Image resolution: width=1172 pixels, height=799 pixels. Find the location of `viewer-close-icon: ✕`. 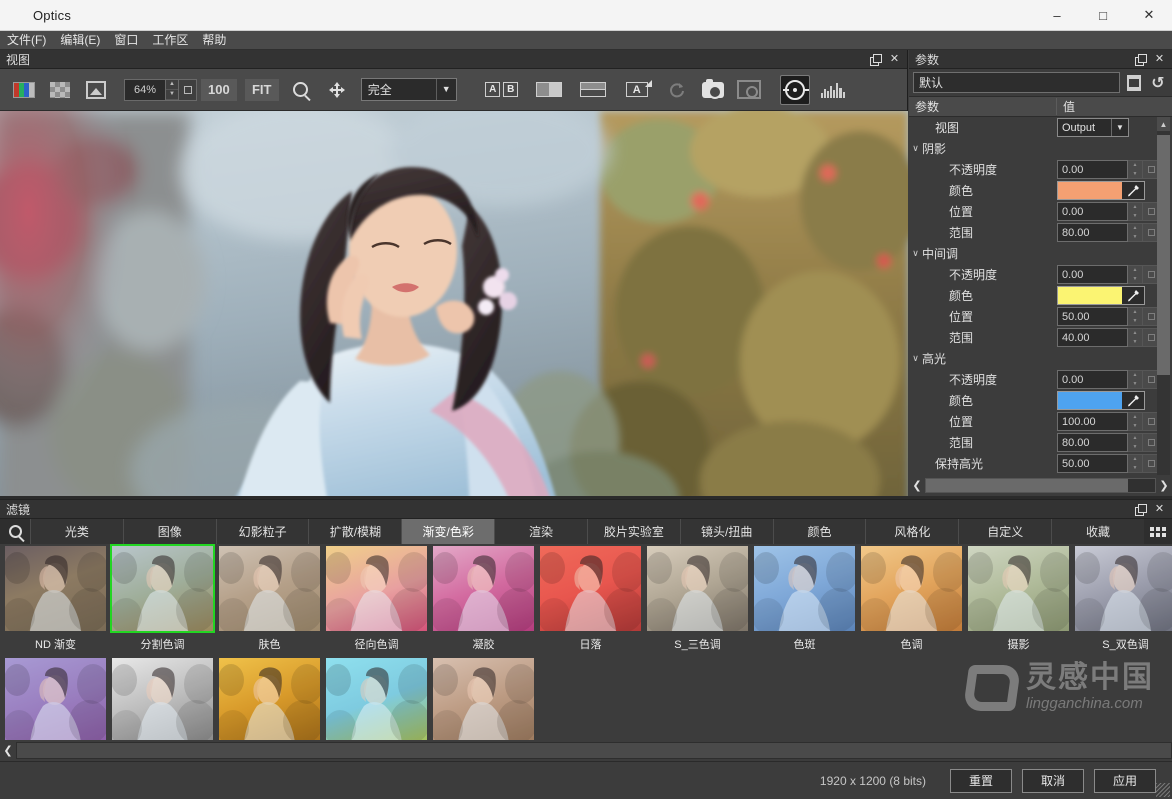

viewer-close-icon: ✕ is located at coordinates (894, 59).